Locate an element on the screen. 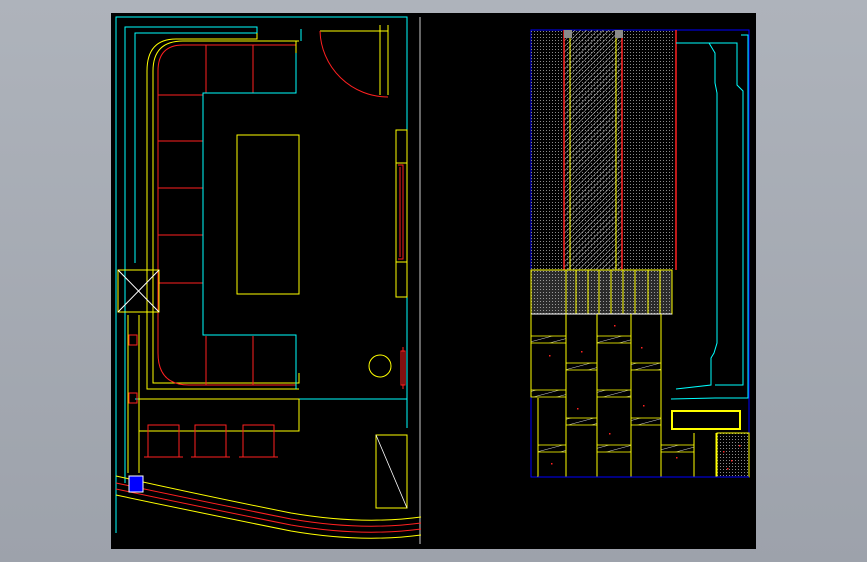 Image resolution: width=867 pixels, height=562 pixels. side-cabinet is located at coordinates (391, 471).